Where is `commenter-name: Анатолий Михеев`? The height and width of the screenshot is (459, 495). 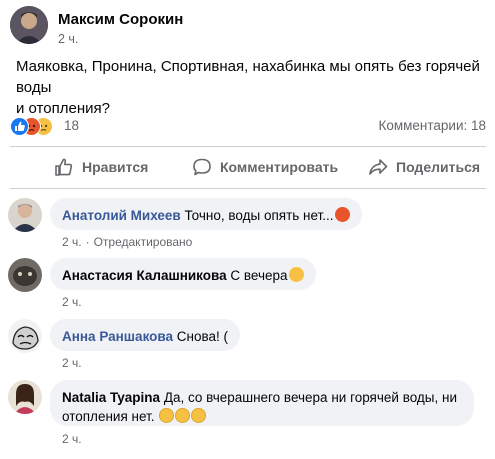 commenter-name: Анатолий Михеев is located at coordinates (121, 215).